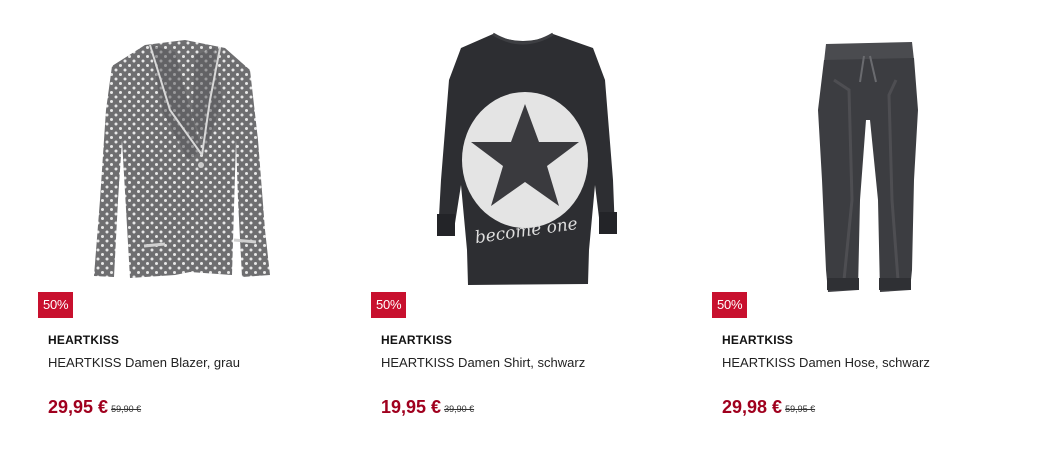 Image resolution: width=1040 pixels, height=451 pixels. Describe the element at coordinates (144, 362) in the screenshot. I see `product-name: HEARTKISS Damen Blazer, grau` at that location.